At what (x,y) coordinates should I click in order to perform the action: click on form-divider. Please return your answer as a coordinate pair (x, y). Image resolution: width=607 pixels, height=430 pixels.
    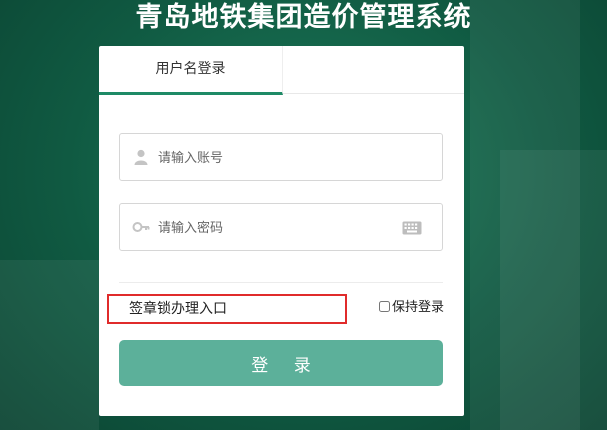
    Looking at the image, I should click on (281, 282).